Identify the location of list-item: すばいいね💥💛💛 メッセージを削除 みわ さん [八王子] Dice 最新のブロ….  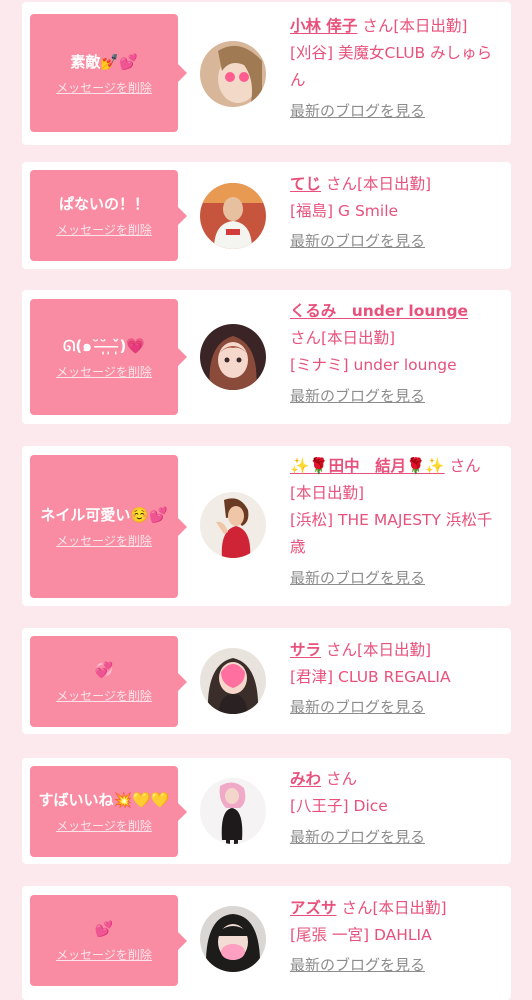
(266, 811).